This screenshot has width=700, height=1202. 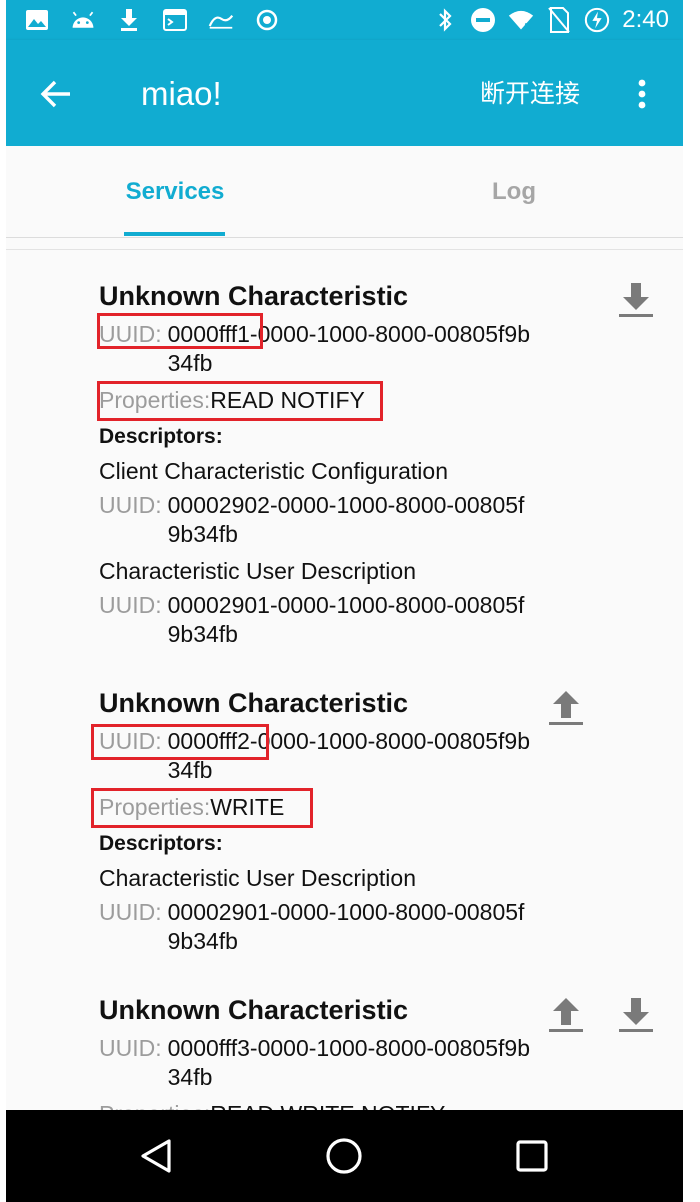 I want to click on navigation-bar, so click(x=344, y=1156).